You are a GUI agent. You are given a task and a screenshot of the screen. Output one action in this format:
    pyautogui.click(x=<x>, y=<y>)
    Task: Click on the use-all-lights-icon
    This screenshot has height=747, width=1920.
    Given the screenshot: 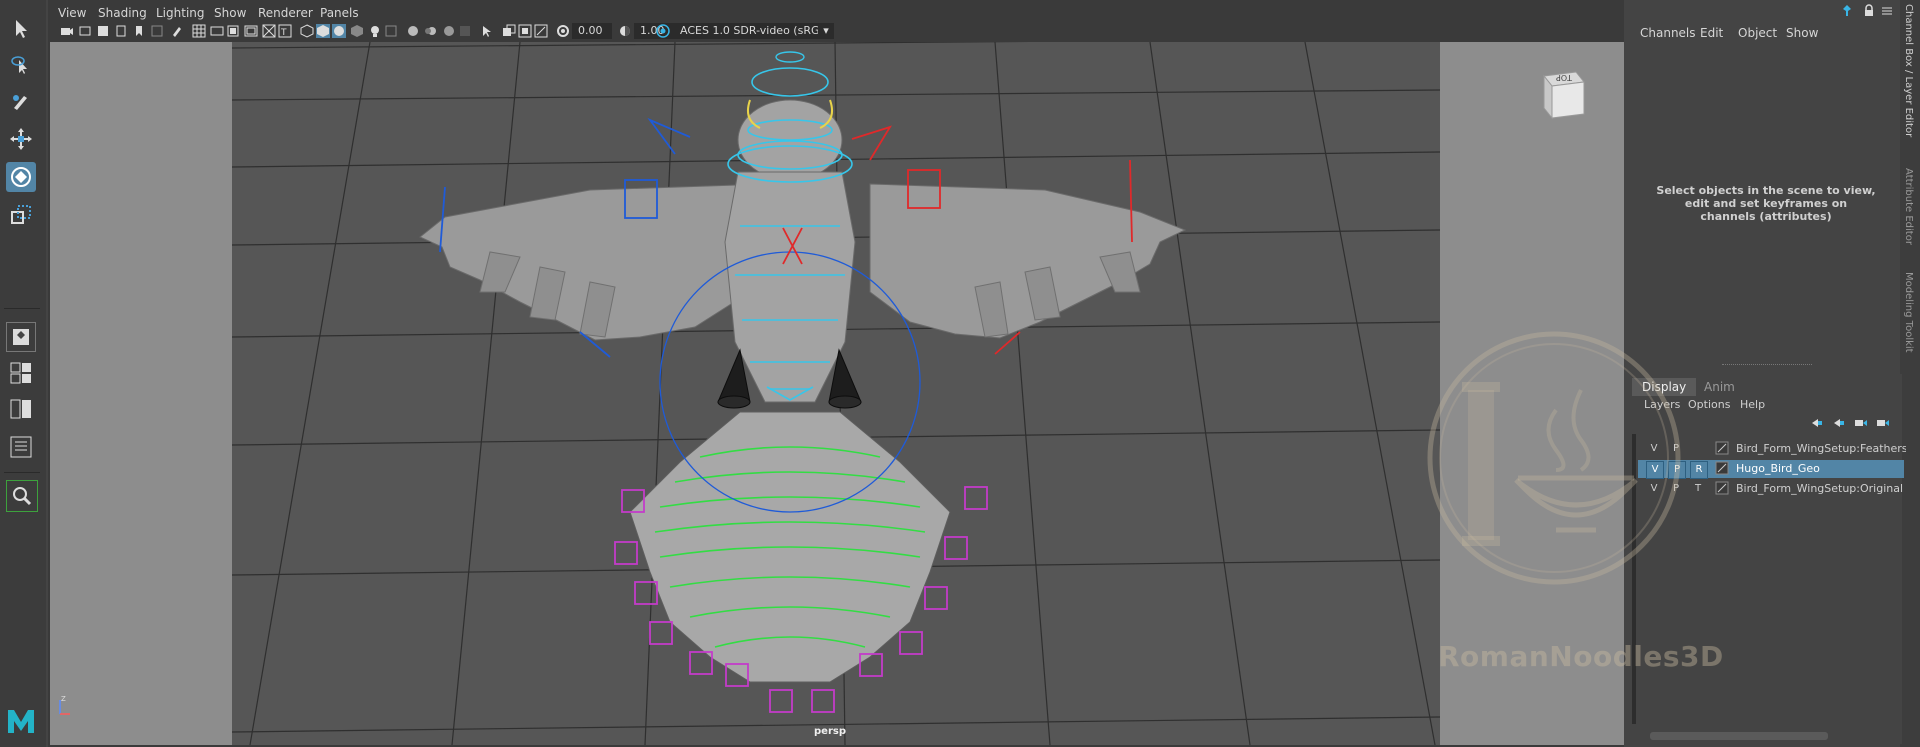 What is the action you would take?
    pyautogui.click(x=375, y=31)
    